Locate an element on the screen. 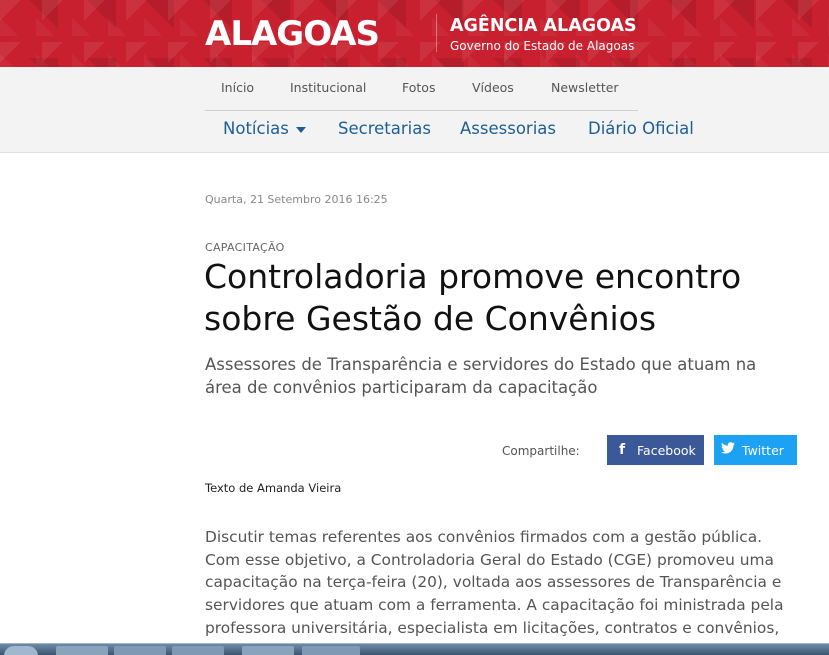 Image resolution: width=829 pixels, height=655 pixels. facebook-share-button: f Facebook is located at coordinates (655, 450).